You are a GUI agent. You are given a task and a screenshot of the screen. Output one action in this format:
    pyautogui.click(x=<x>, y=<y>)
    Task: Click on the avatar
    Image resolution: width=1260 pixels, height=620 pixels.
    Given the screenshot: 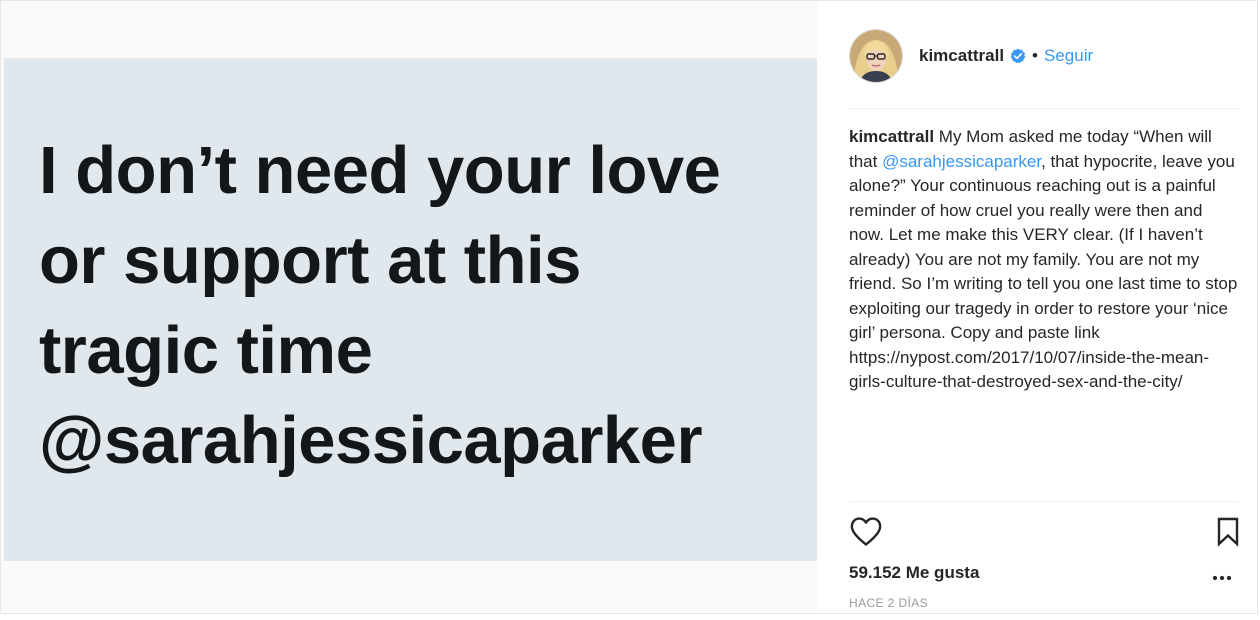 What is the action you would take?
    pyautogui.click(x=876, y=56)
    